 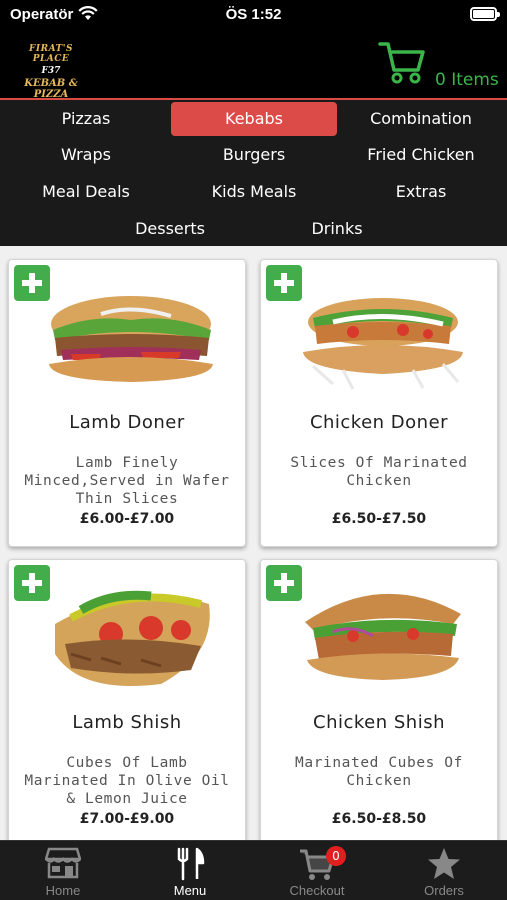 What do you see at coordinates (379, 472) in the screenshot?
I see `product-description: Slices Of Marinated Chicken` at bounding box center [379, 472].